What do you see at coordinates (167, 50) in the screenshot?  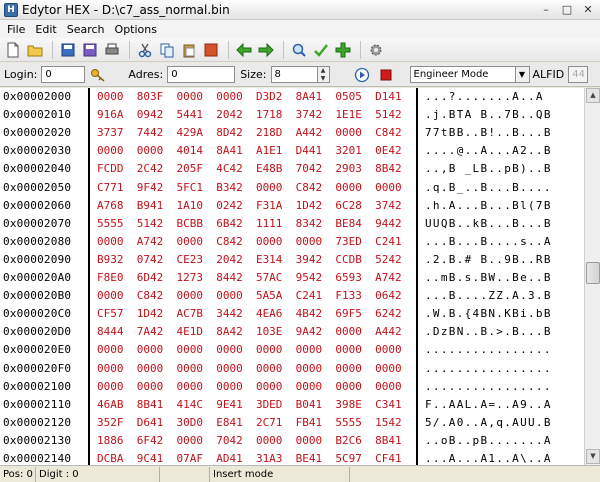 I see `copy-icon` at bounding box center [167, 50].